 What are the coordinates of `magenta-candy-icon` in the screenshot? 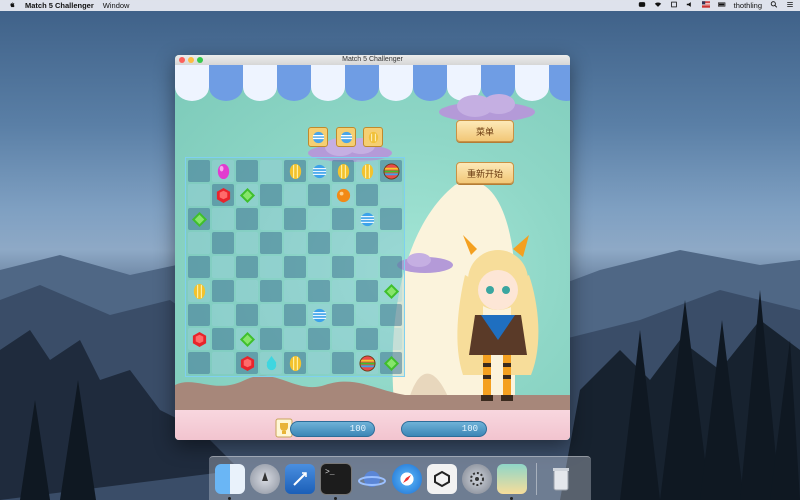 It's located at (223, 171).